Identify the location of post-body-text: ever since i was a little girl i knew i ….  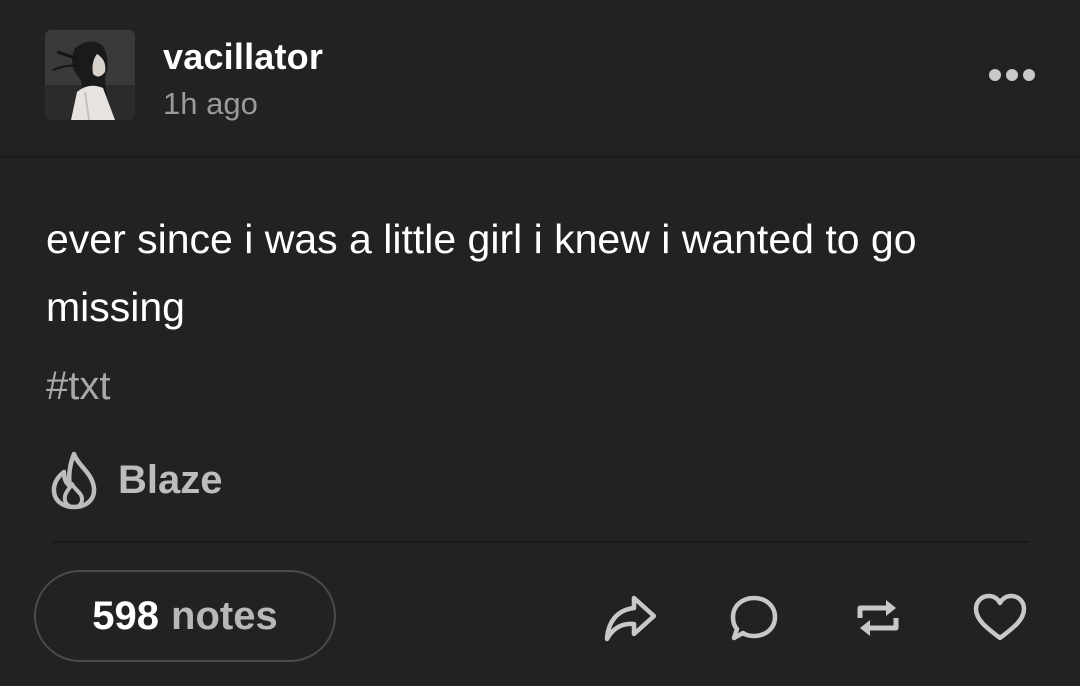
(481, 273).